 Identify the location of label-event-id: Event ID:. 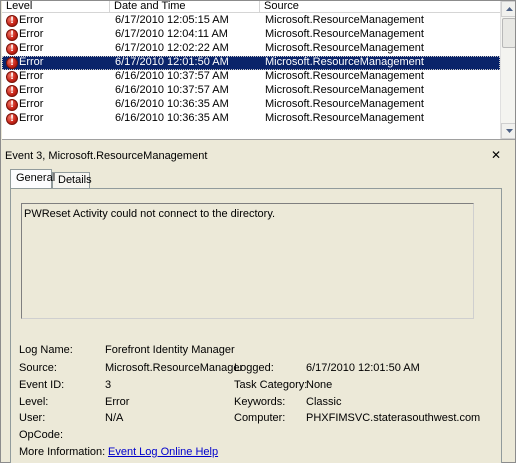
(42, 385).